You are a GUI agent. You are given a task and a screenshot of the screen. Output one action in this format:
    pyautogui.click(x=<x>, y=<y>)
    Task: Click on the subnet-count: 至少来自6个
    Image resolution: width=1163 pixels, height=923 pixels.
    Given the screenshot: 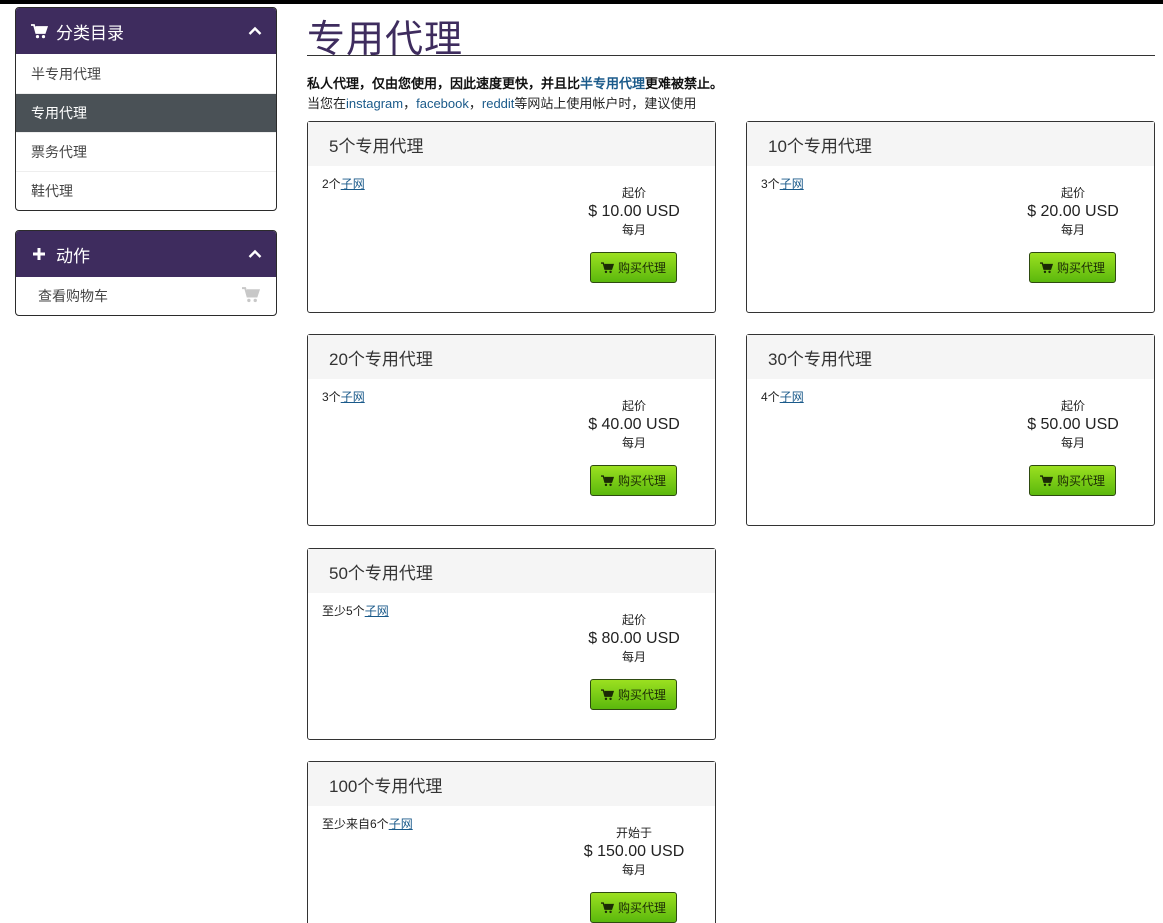 What is the action you would take?
    pyautogui.click(x=355, y=824)
    